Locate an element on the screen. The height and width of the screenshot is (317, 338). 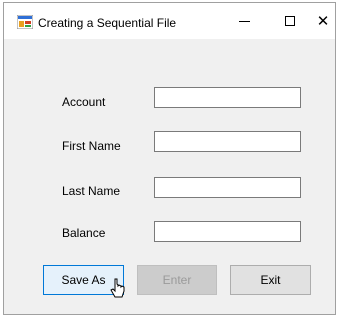
minimize-button is located at coordinates (244, 21).